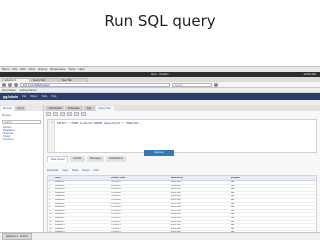 This screenshot has height=240, width=320. What do you see at coordinates (104, 108) in the screenshot?
I see `panel-tab: Query Tool` at bounding box center [104, 108].